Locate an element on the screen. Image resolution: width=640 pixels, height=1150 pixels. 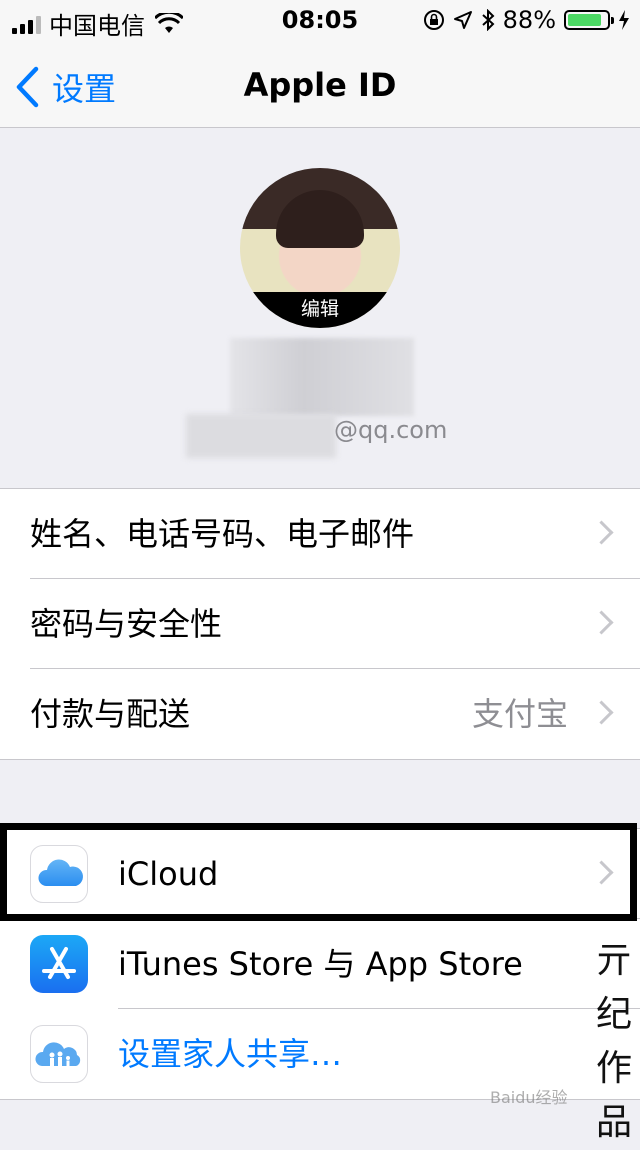
blurred-email is located at coordinates (261, 436).